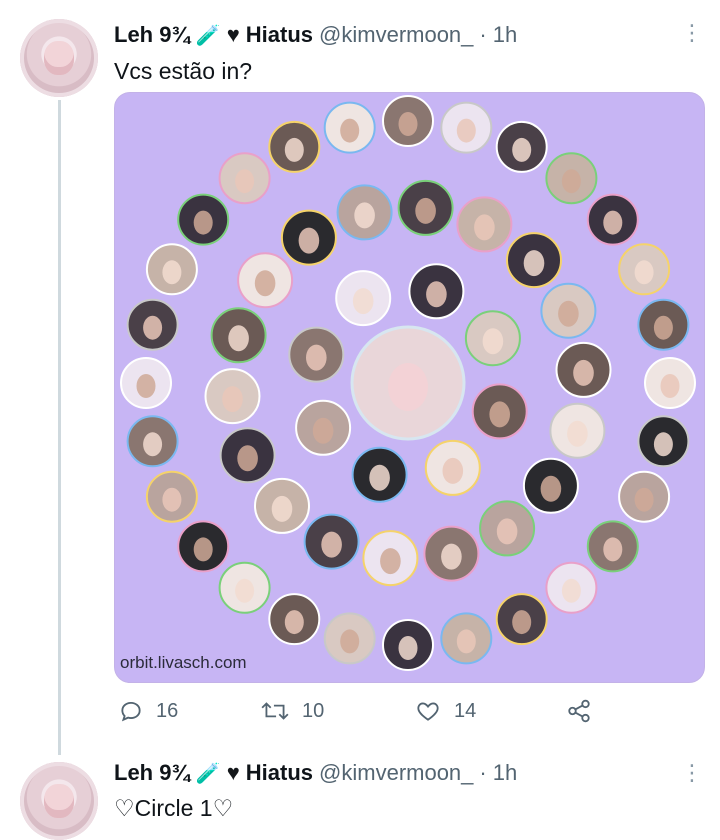 Image resolution: width=720 pixels, height=840 pixels. I want to click on like-count: 14, so click(465, 710).